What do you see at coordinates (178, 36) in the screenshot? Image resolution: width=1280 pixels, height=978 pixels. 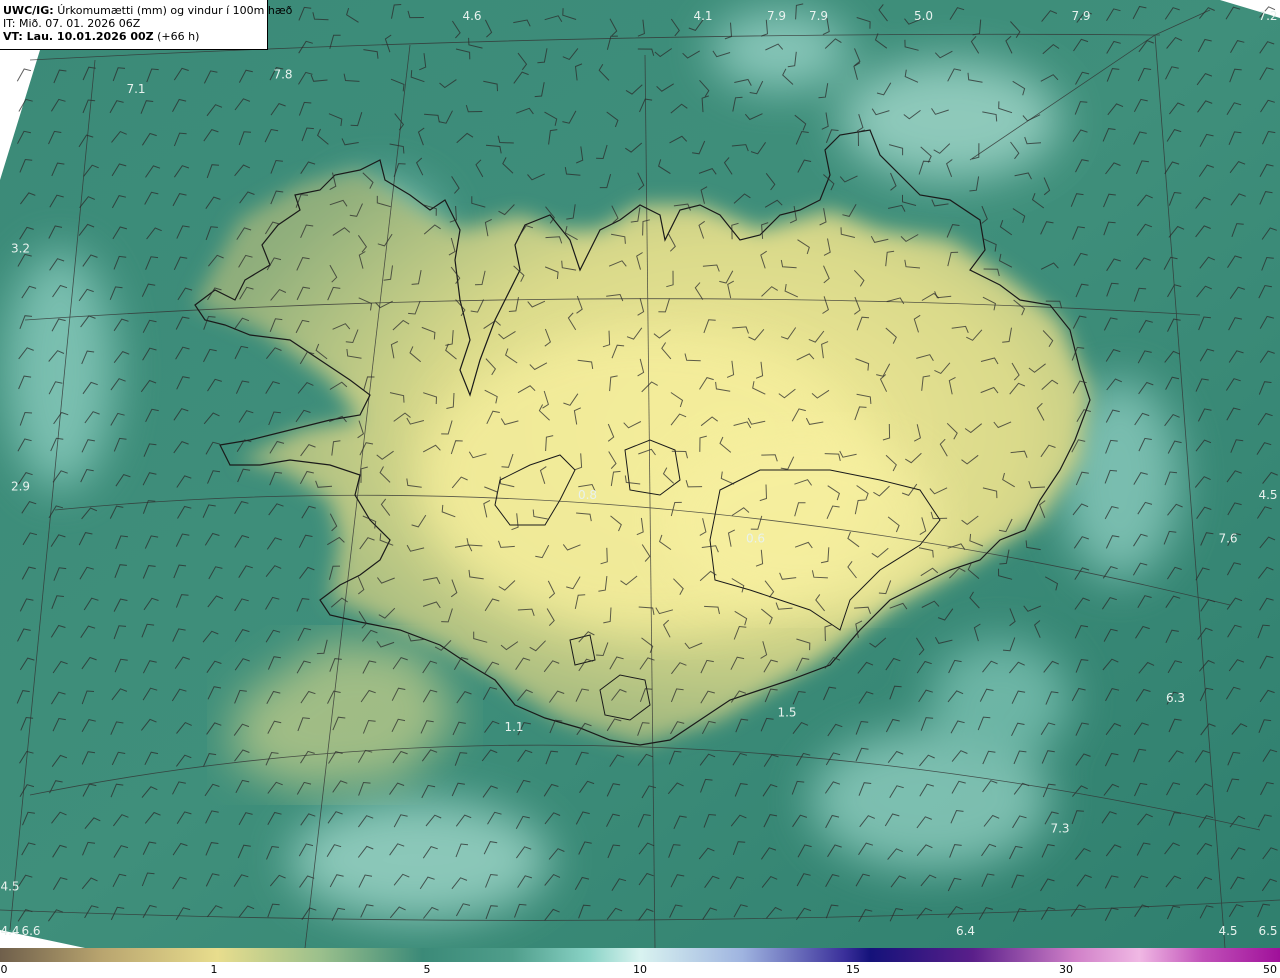 I see `valid-offset: (+66 h)` at bounding box center [178, 36].